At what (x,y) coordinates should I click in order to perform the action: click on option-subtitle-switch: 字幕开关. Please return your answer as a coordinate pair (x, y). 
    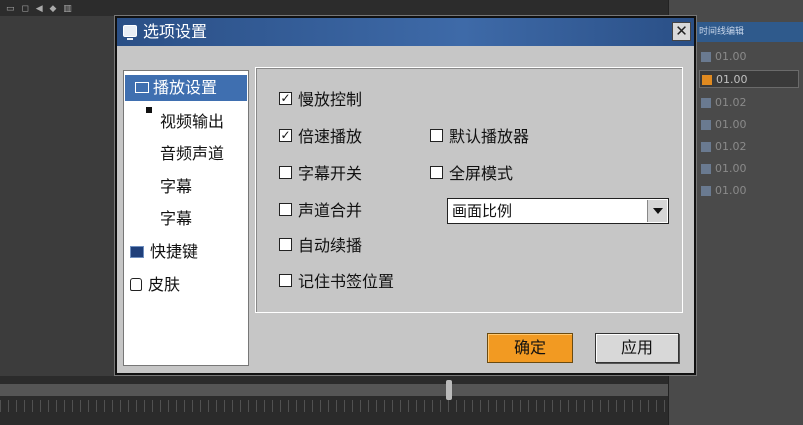
    Looking at the image, I should click on (320, 174).